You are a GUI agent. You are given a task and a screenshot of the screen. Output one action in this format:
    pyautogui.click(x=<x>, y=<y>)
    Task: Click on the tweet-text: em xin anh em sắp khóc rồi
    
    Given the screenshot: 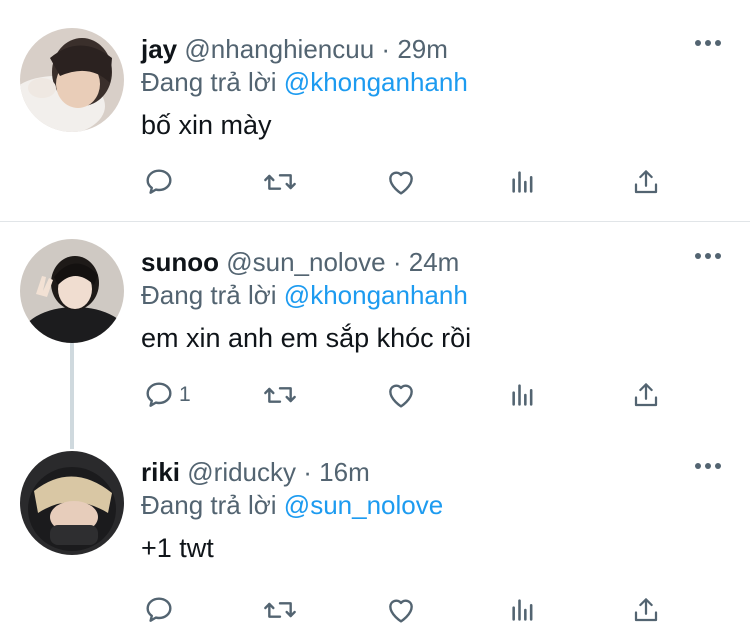 What is the action you would take?
    pyautogui.click(x=306, y=338)
    